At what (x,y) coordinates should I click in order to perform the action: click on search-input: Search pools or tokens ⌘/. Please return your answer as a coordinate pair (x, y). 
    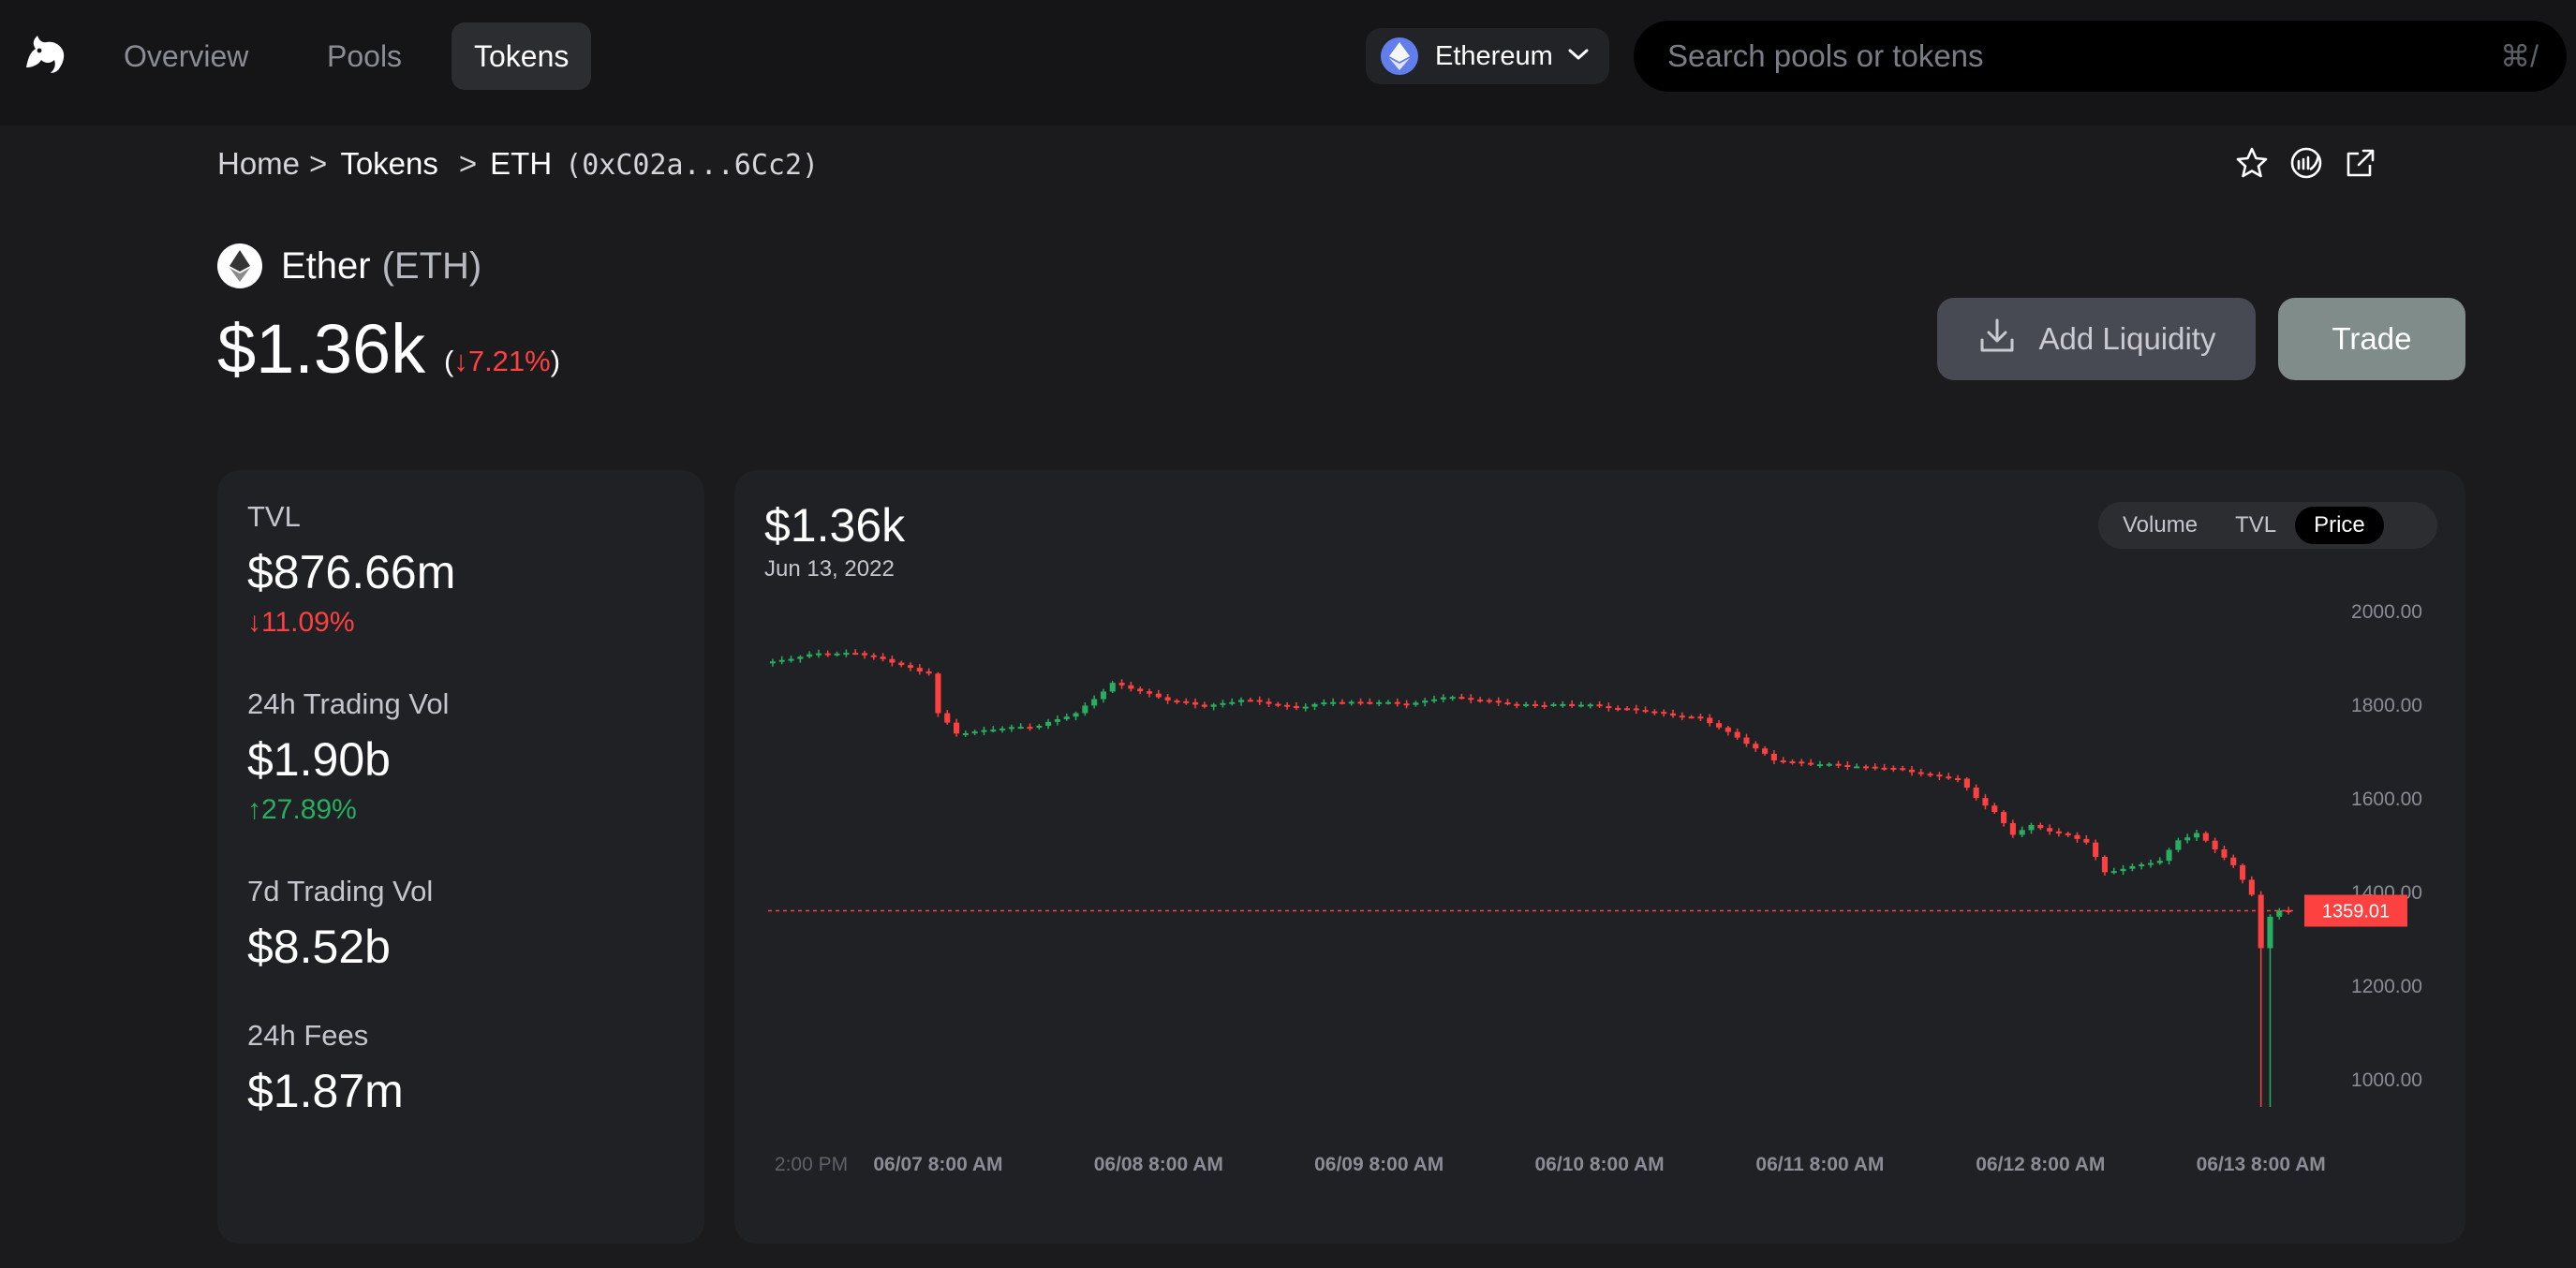
    Looking at the image, I should click on (2100, 56).